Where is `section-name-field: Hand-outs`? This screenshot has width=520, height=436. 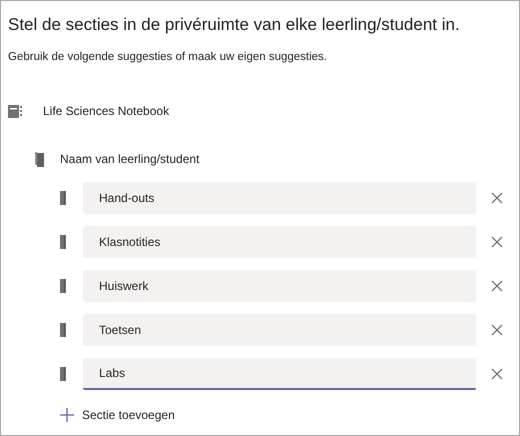
section-name-field: Hand-outs is located at coordinates (279, 198).